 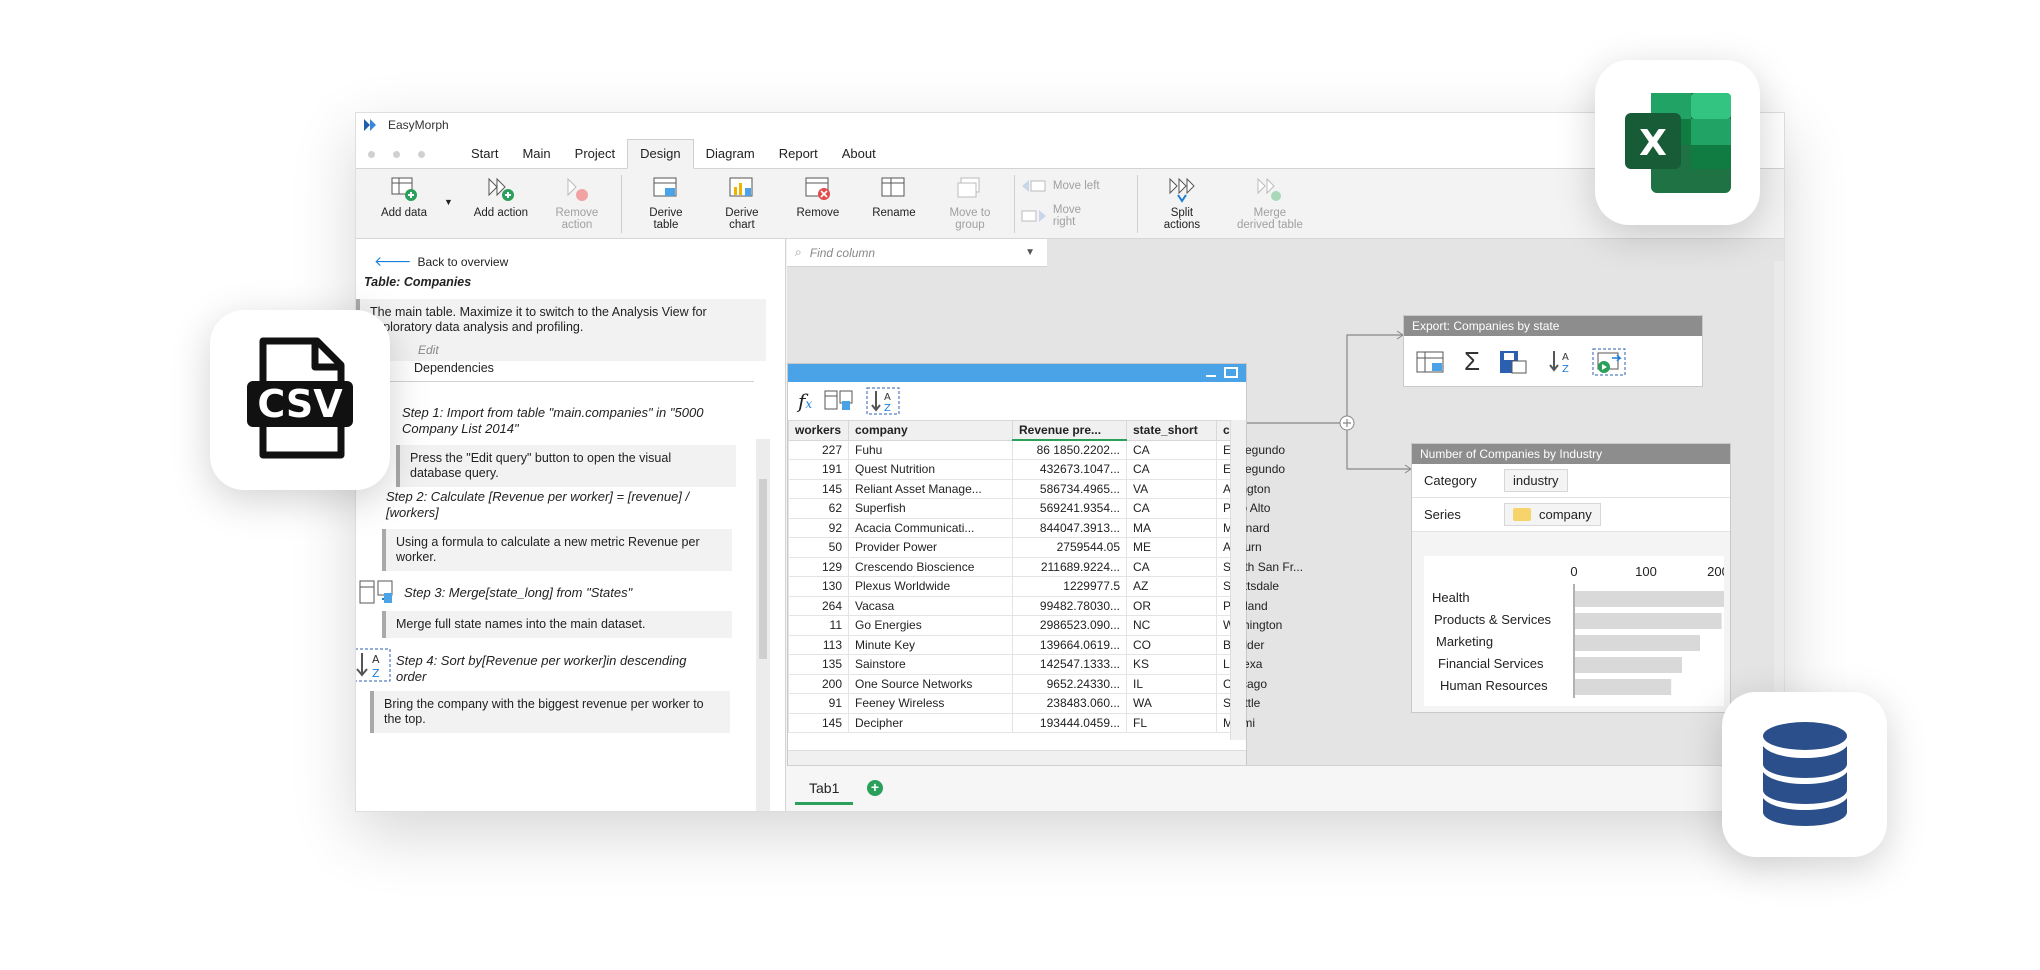 What do you see at coordinates (930, 625) in the screenshot?
I see `cell-company: Go Energies` at bounding box center [930, 625].